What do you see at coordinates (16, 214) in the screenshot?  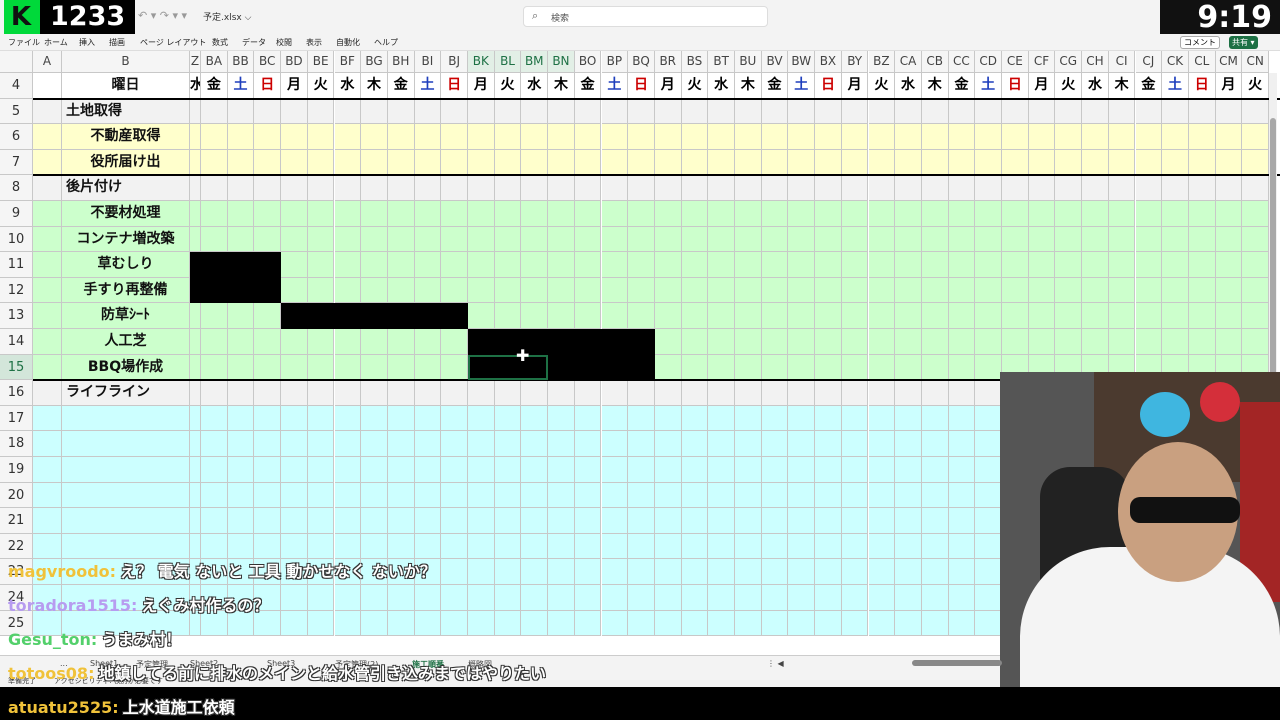 I see `row-header: 9` at bounding box center [16, 214].